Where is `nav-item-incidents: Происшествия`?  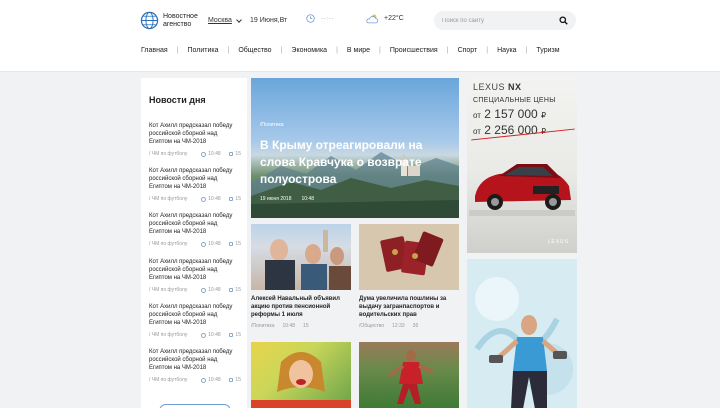 nav-item-incidents: Происшествия is located at coordinates (414, 50).